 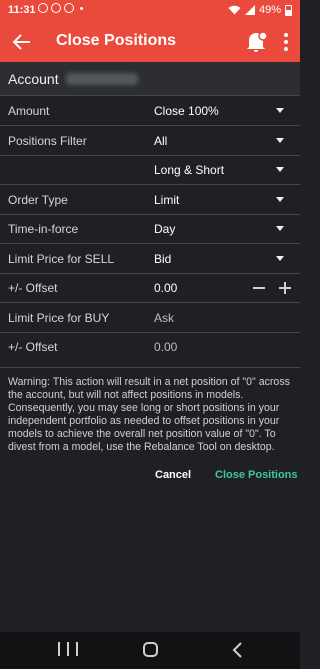 What do you see at coordinates (288, 10) in the screenshot?
I see `battery-icon` at bounding box center [288, 10].